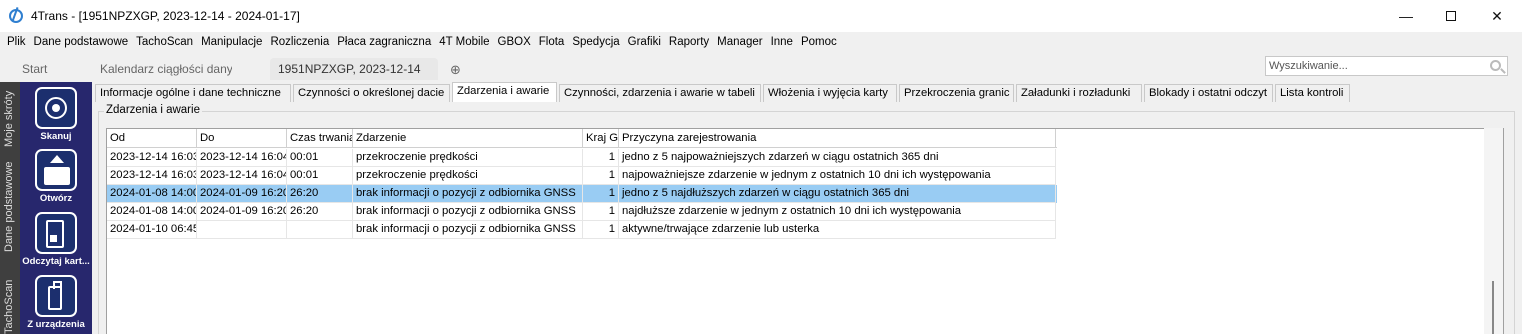 Image resolution: width=1522 pixels, height=334 pixels. Describe the element at coordinates (782, 43) in the screenshot. I see `menu-inne: Inne` at that location.